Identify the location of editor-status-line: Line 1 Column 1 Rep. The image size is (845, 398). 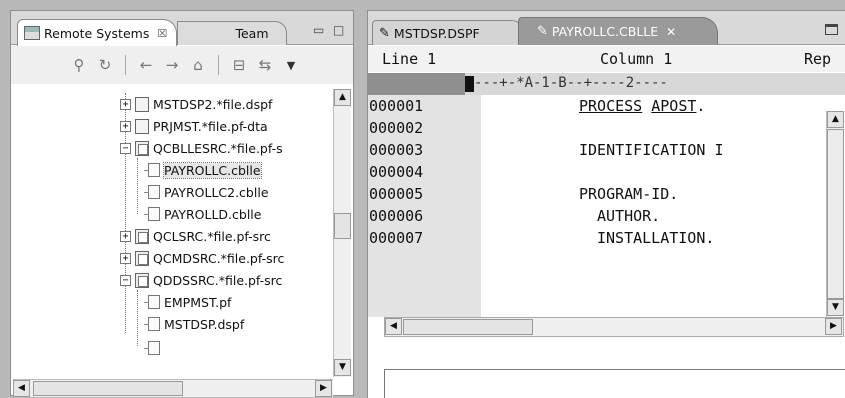
(606, 59).